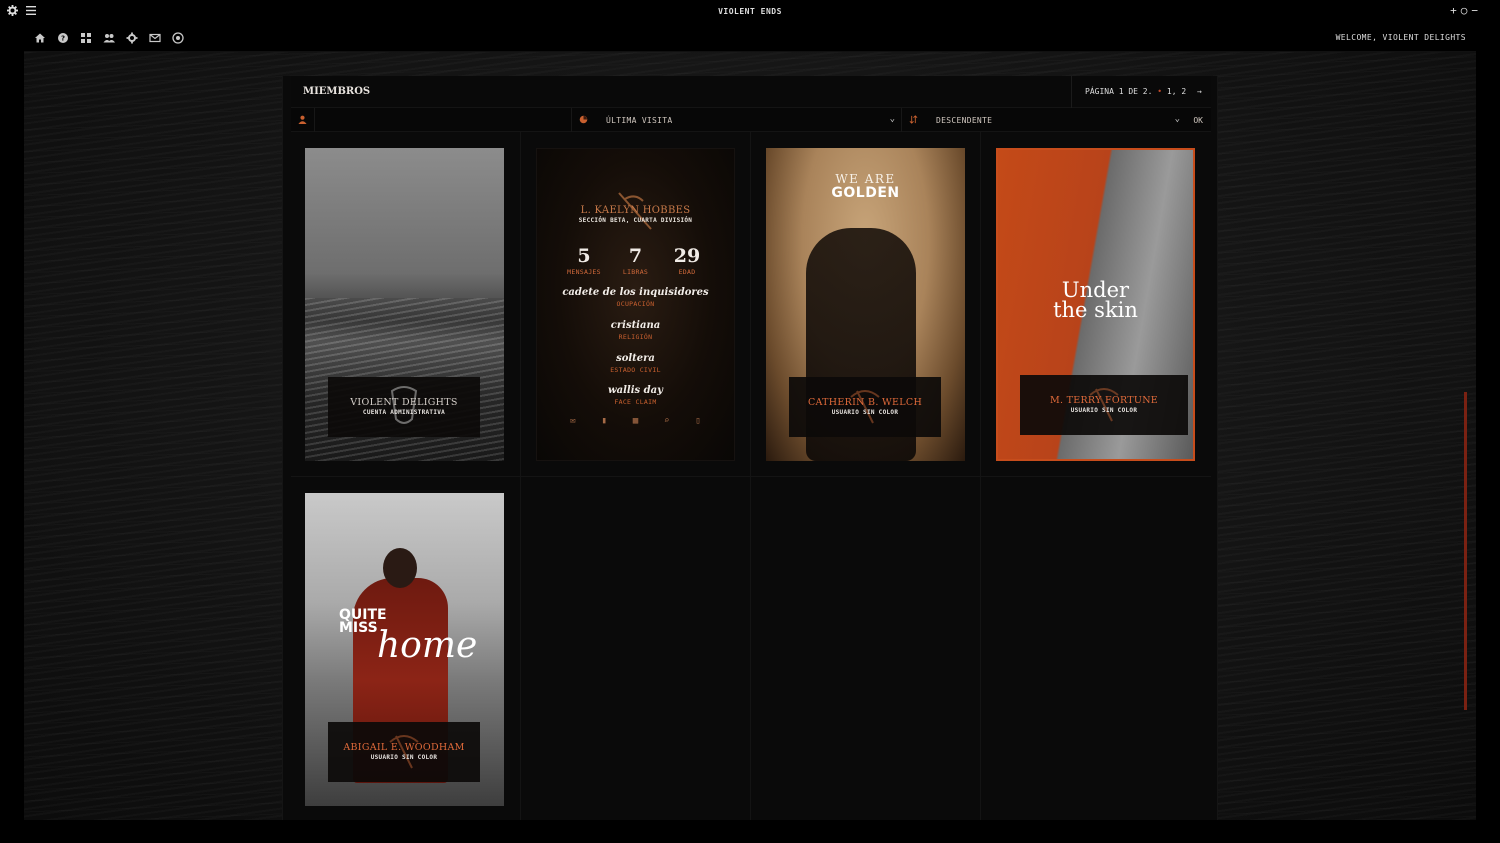 Image resolution: width=1500 pixels, height=843 pixels. I want to click on mail-icon, so click(155, 38).